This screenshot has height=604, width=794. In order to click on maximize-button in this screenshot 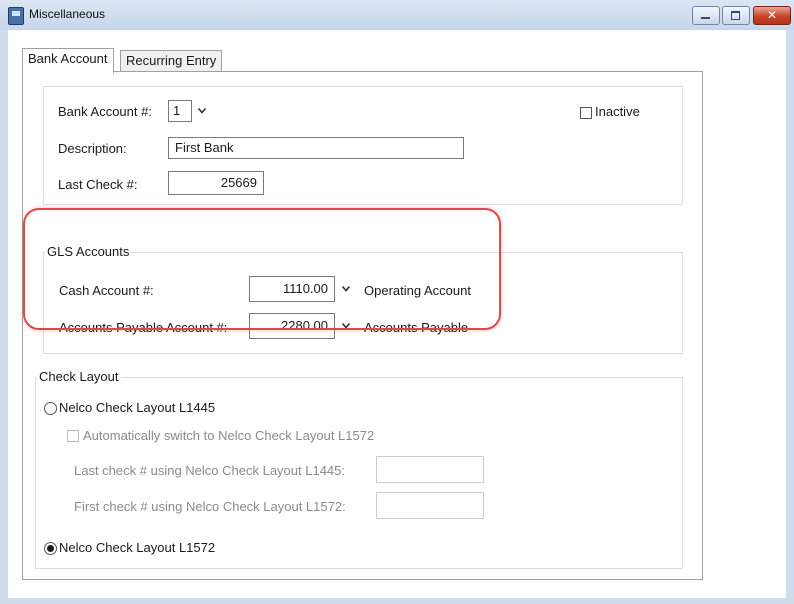, I will do `click(736, 15)`.